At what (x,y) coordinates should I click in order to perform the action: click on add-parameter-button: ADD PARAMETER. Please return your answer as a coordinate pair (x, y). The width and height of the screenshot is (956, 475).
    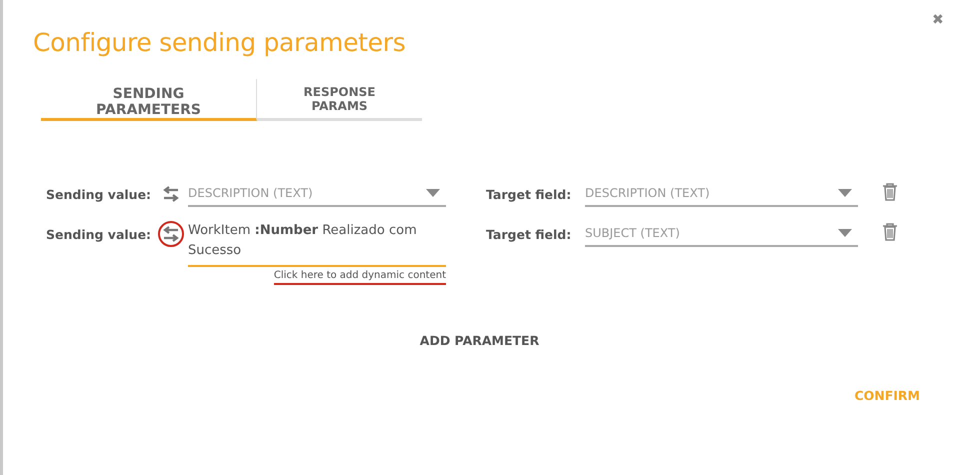
    Looking at the image, I should click on (480, 340).